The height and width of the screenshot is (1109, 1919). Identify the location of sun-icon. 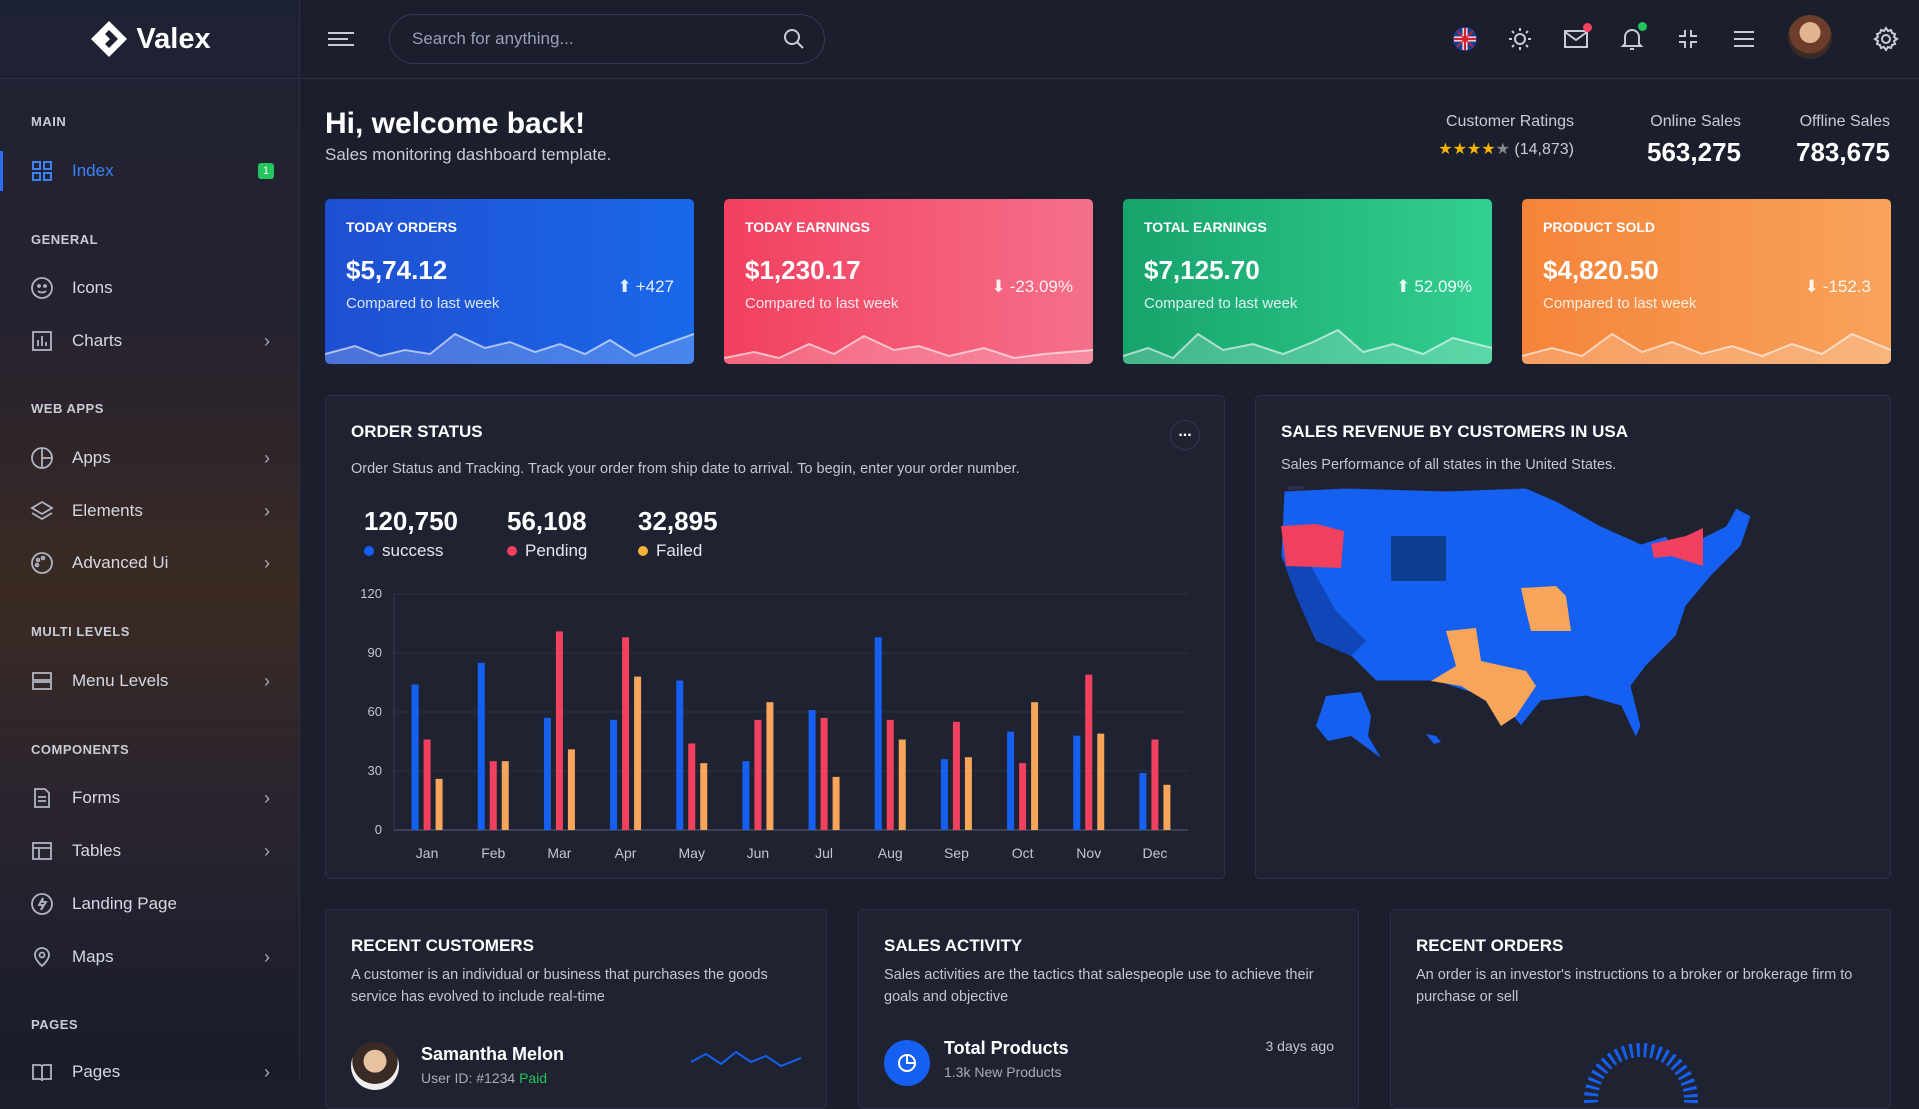
(1520, 39).